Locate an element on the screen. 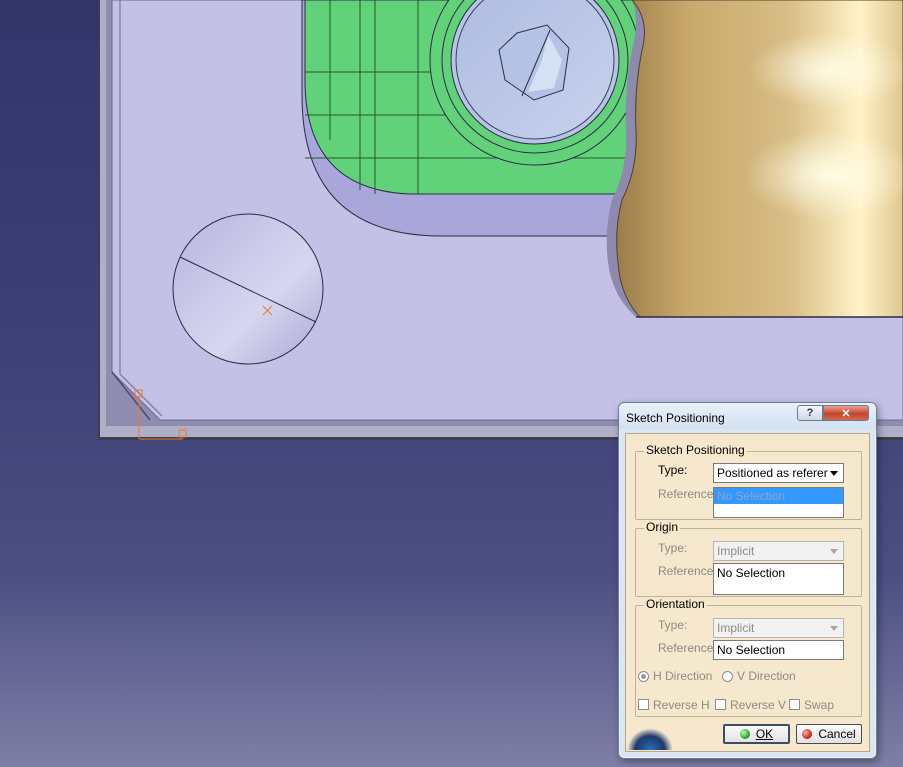 This screenshot has height=767, width=903. type-combo: Positioned as referer is located at coordinates (778, 473).